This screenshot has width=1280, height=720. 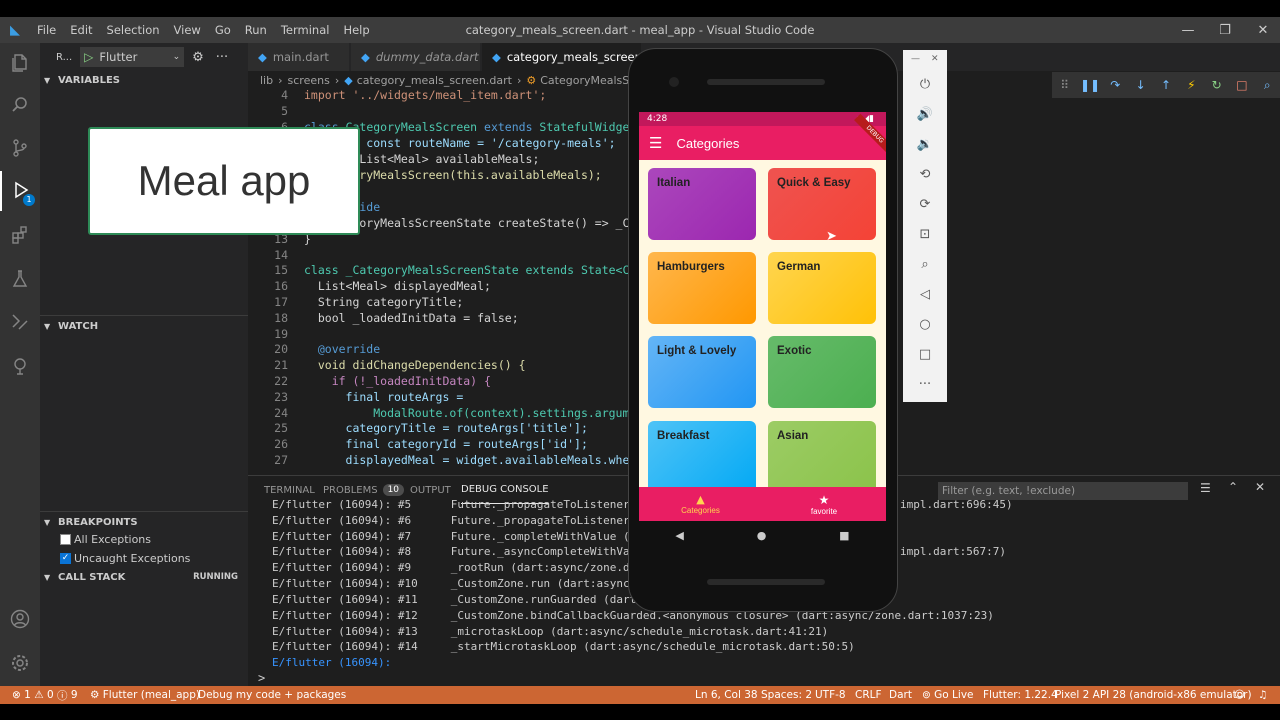 I want to click on overview-square-icon: □, so click(x=925, y=354).